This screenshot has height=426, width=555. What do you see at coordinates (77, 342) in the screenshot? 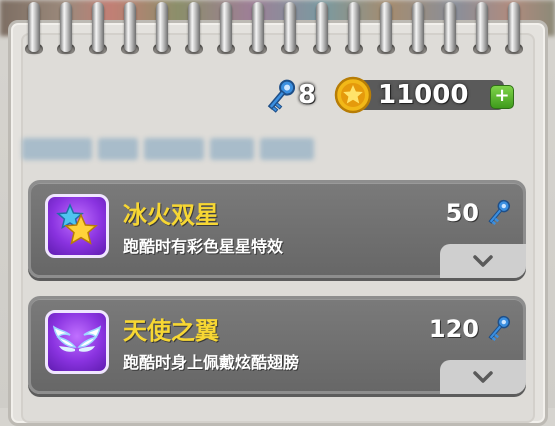
I see `angel-wings-icon` at bounding box center [77, 342].